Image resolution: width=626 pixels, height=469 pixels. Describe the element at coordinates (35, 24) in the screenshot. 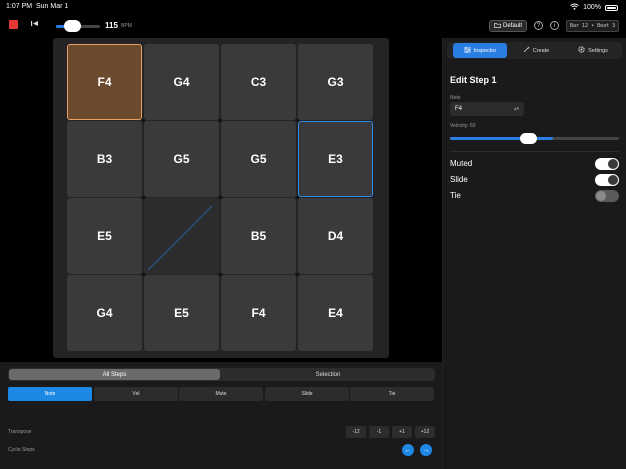

I see `skip-back-icon` at that location.